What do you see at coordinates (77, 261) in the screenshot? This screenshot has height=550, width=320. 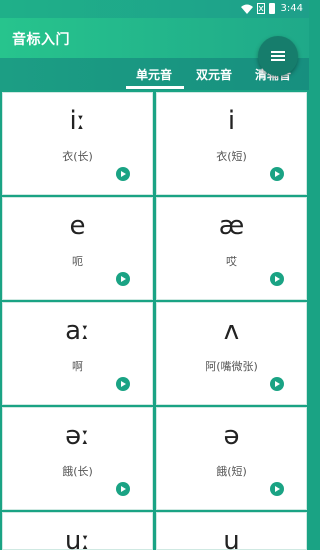 I see `phonetic-hint: 呃` at bounding box center [77, 261].